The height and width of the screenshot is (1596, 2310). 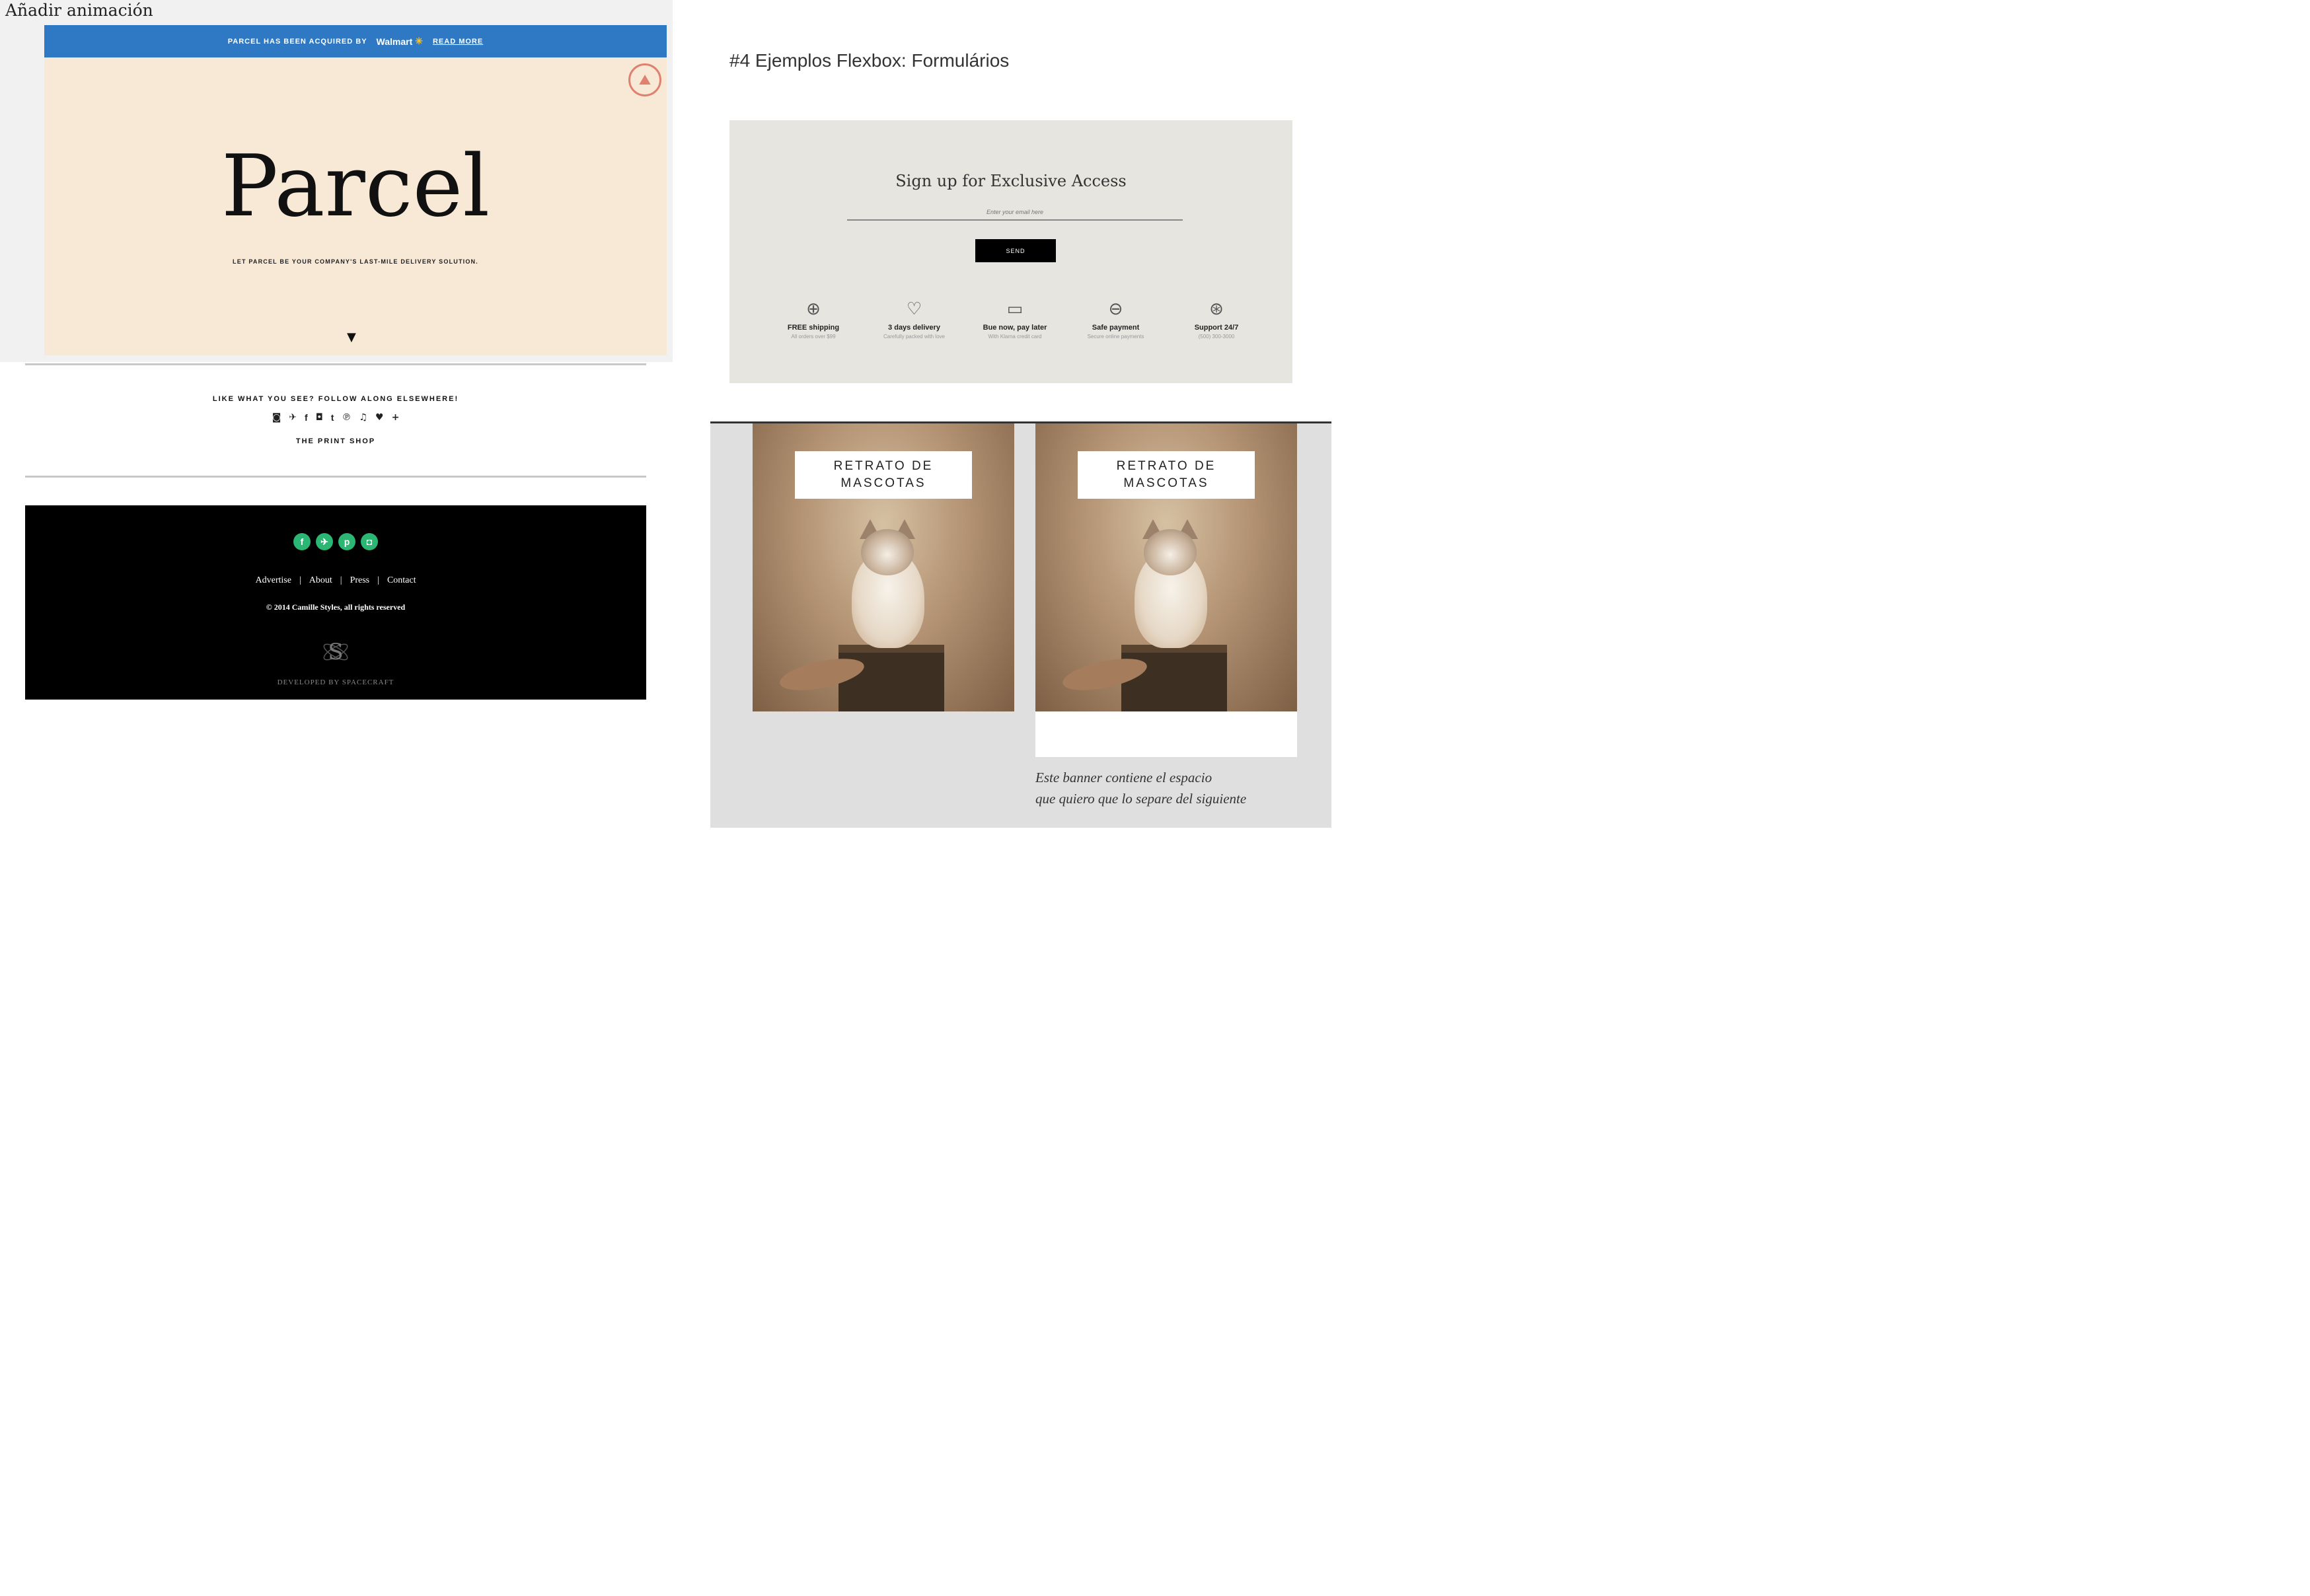 I want to click on footer-nav: Advertise | About | Press | Contact, so click(x=335, y=580).